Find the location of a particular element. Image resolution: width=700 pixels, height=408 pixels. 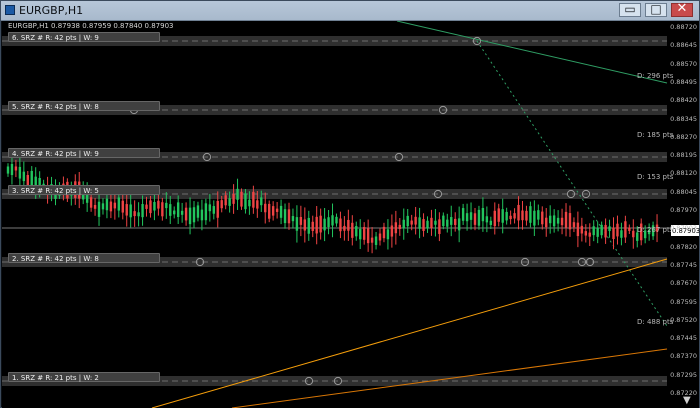

price-scale-label: 0.87903 is located at coordinates (683, 228).